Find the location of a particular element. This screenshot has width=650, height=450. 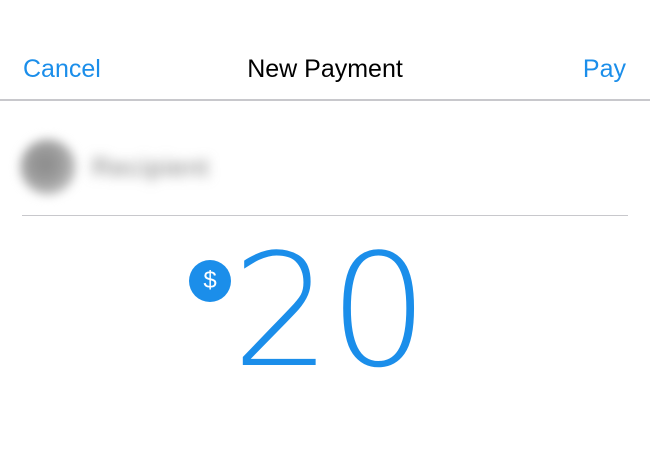

avatar is located at coordinates (48, 167).